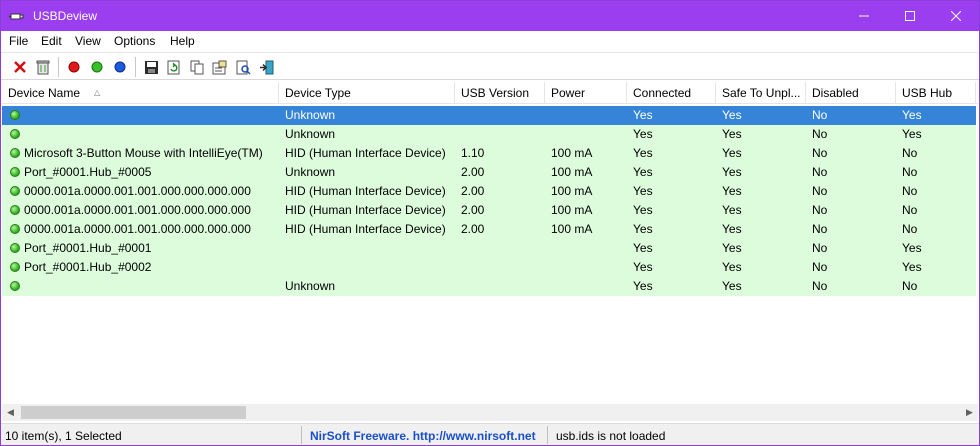 Image resolution: width=980 pixels, height=446 pixels. What do you see at coordinates (219, 67) in the screenshot?
I see `properties-button` at bounding box center [219, 67].